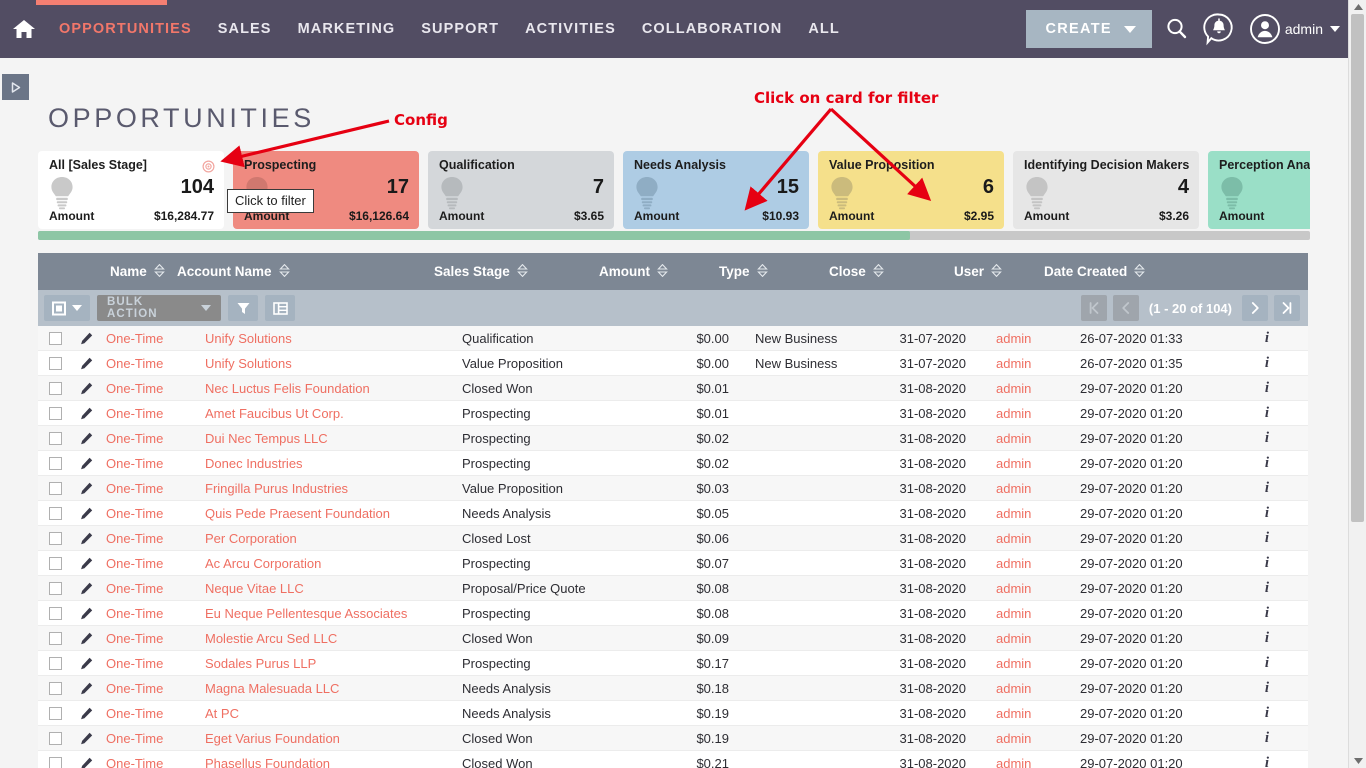 This screenshot has height=768, width=1366. Describe the element at coordinates (305, 271) in the screenshot. I see `column-header-account-name: Account Name` at that location.